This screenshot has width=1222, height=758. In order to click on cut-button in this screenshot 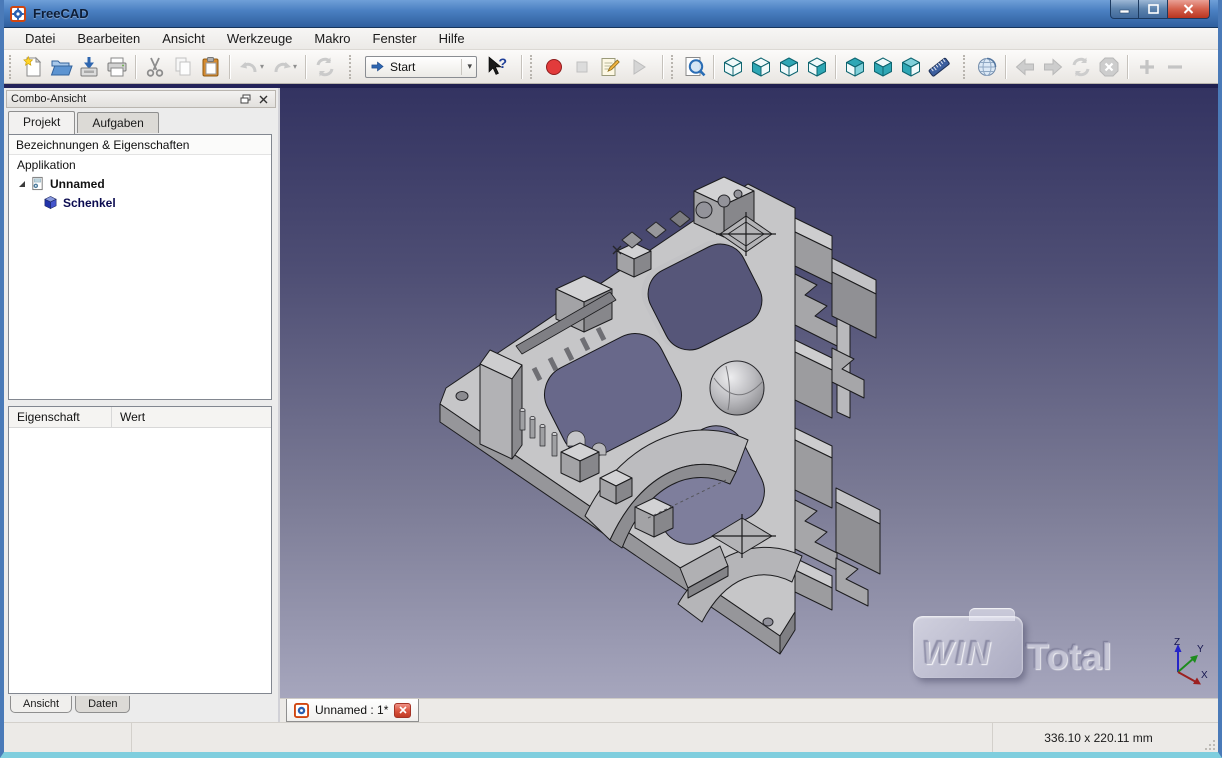, I will do `click(155, 67)`.